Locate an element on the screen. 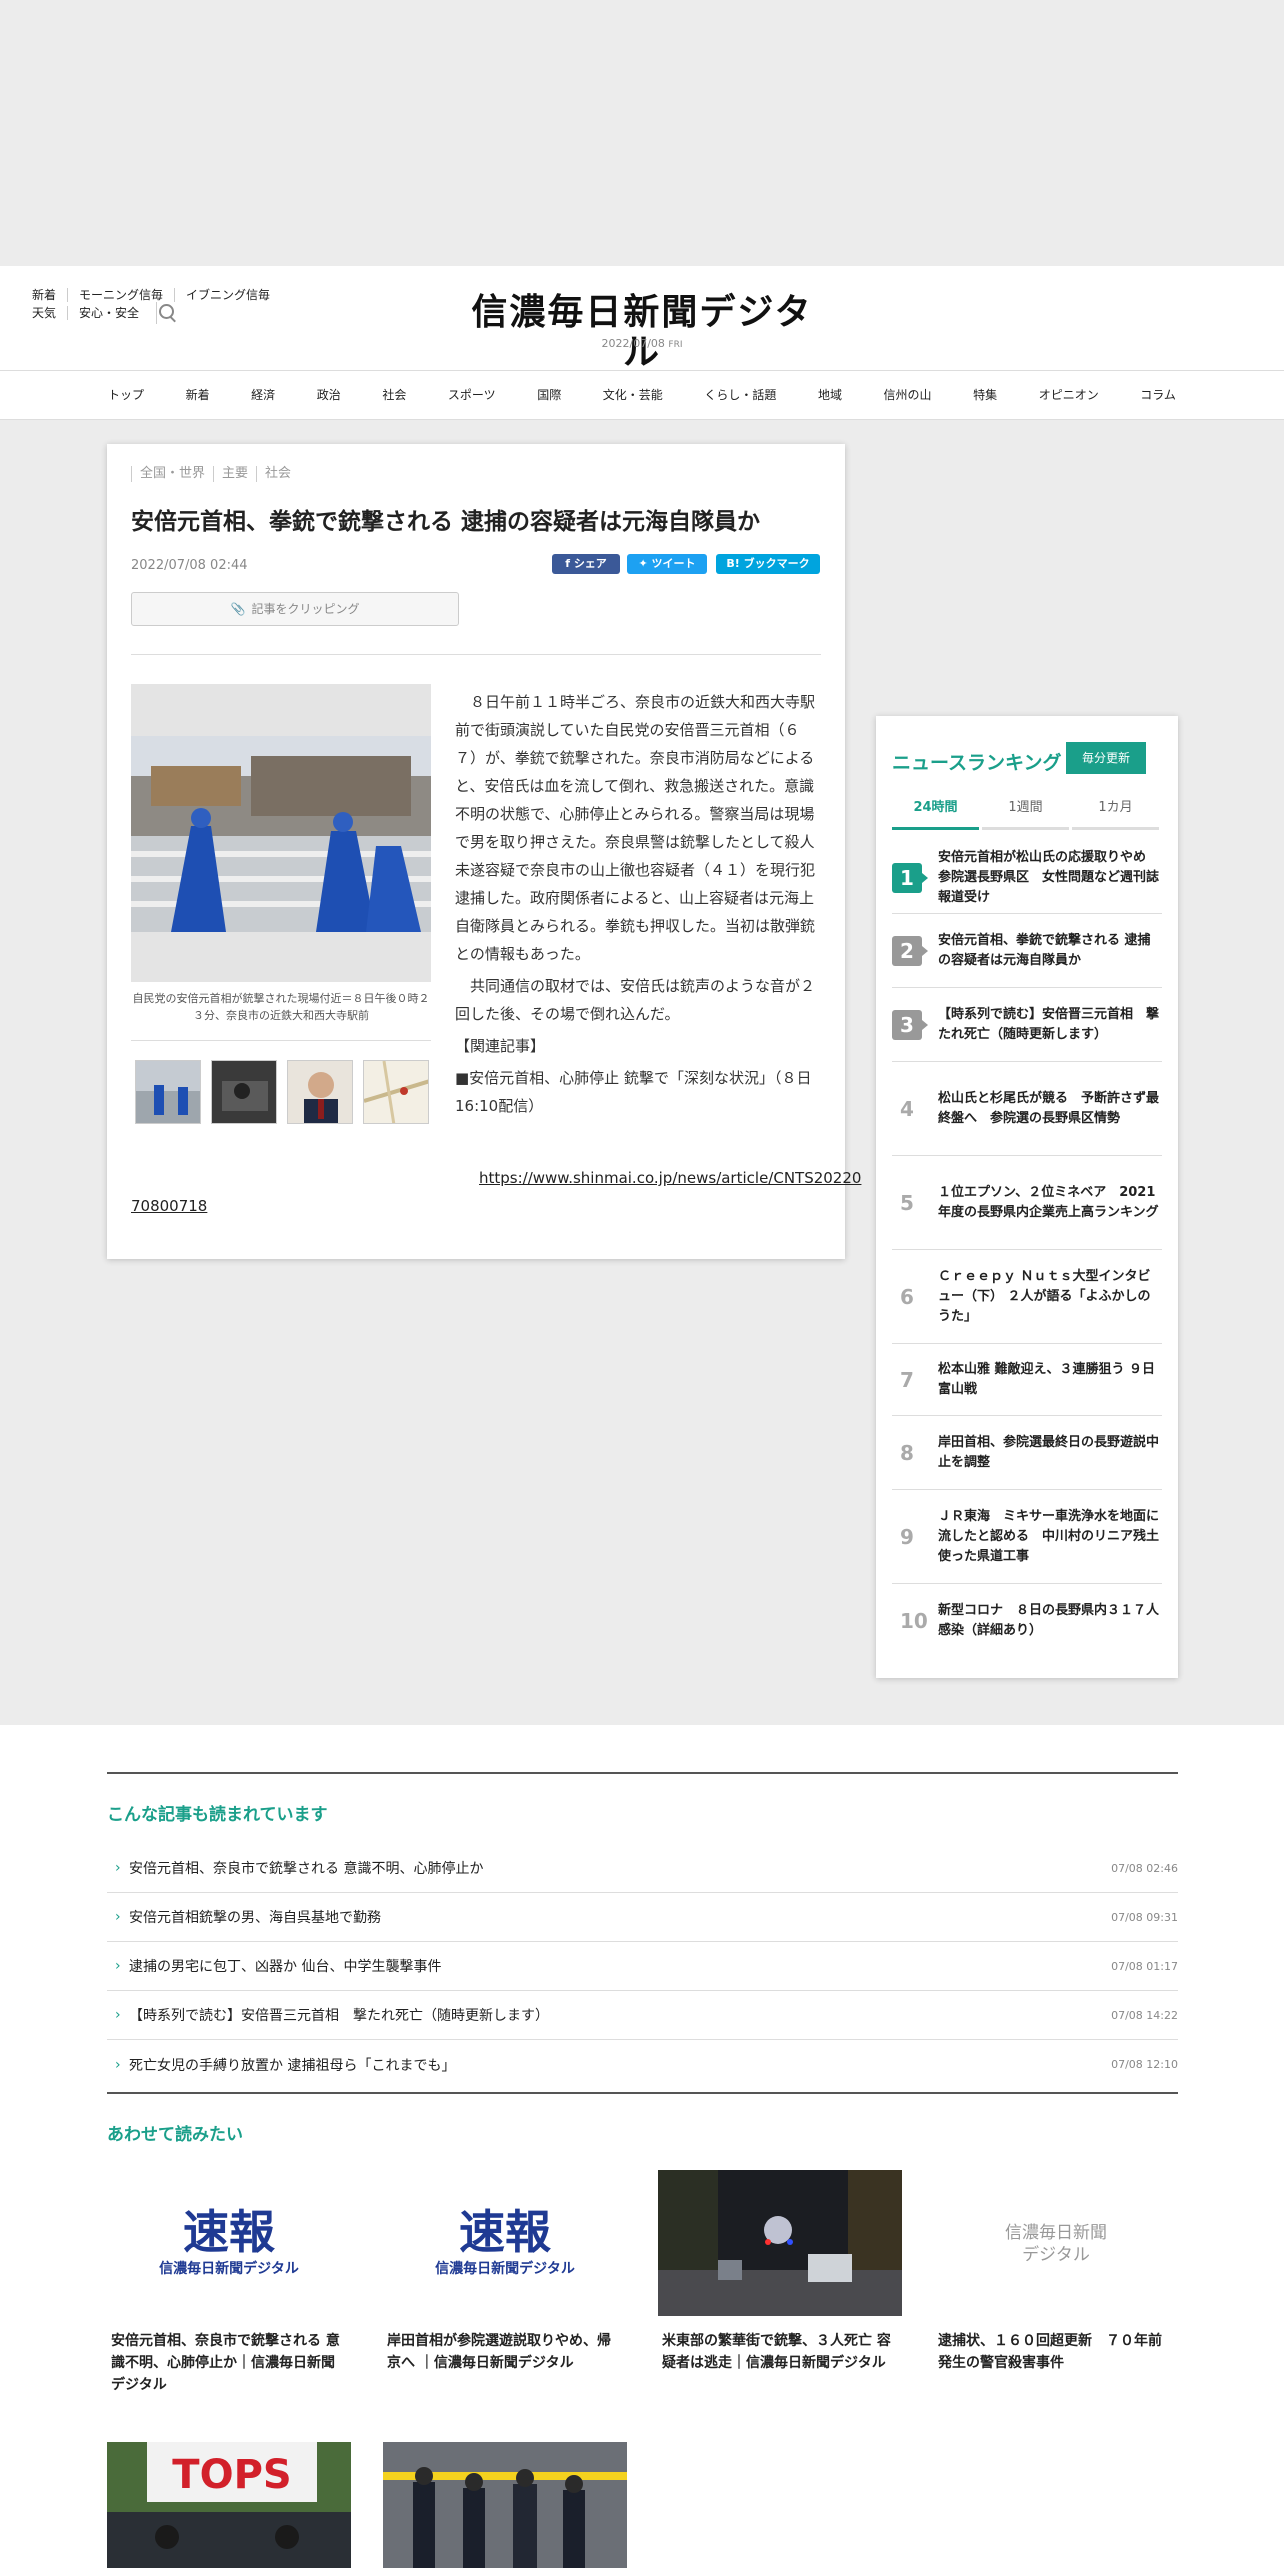  ranking-item: 10 新型コロナ ８日の長野県内３１７人感染（詳細あり） is located at coordinates (1027, 1621).